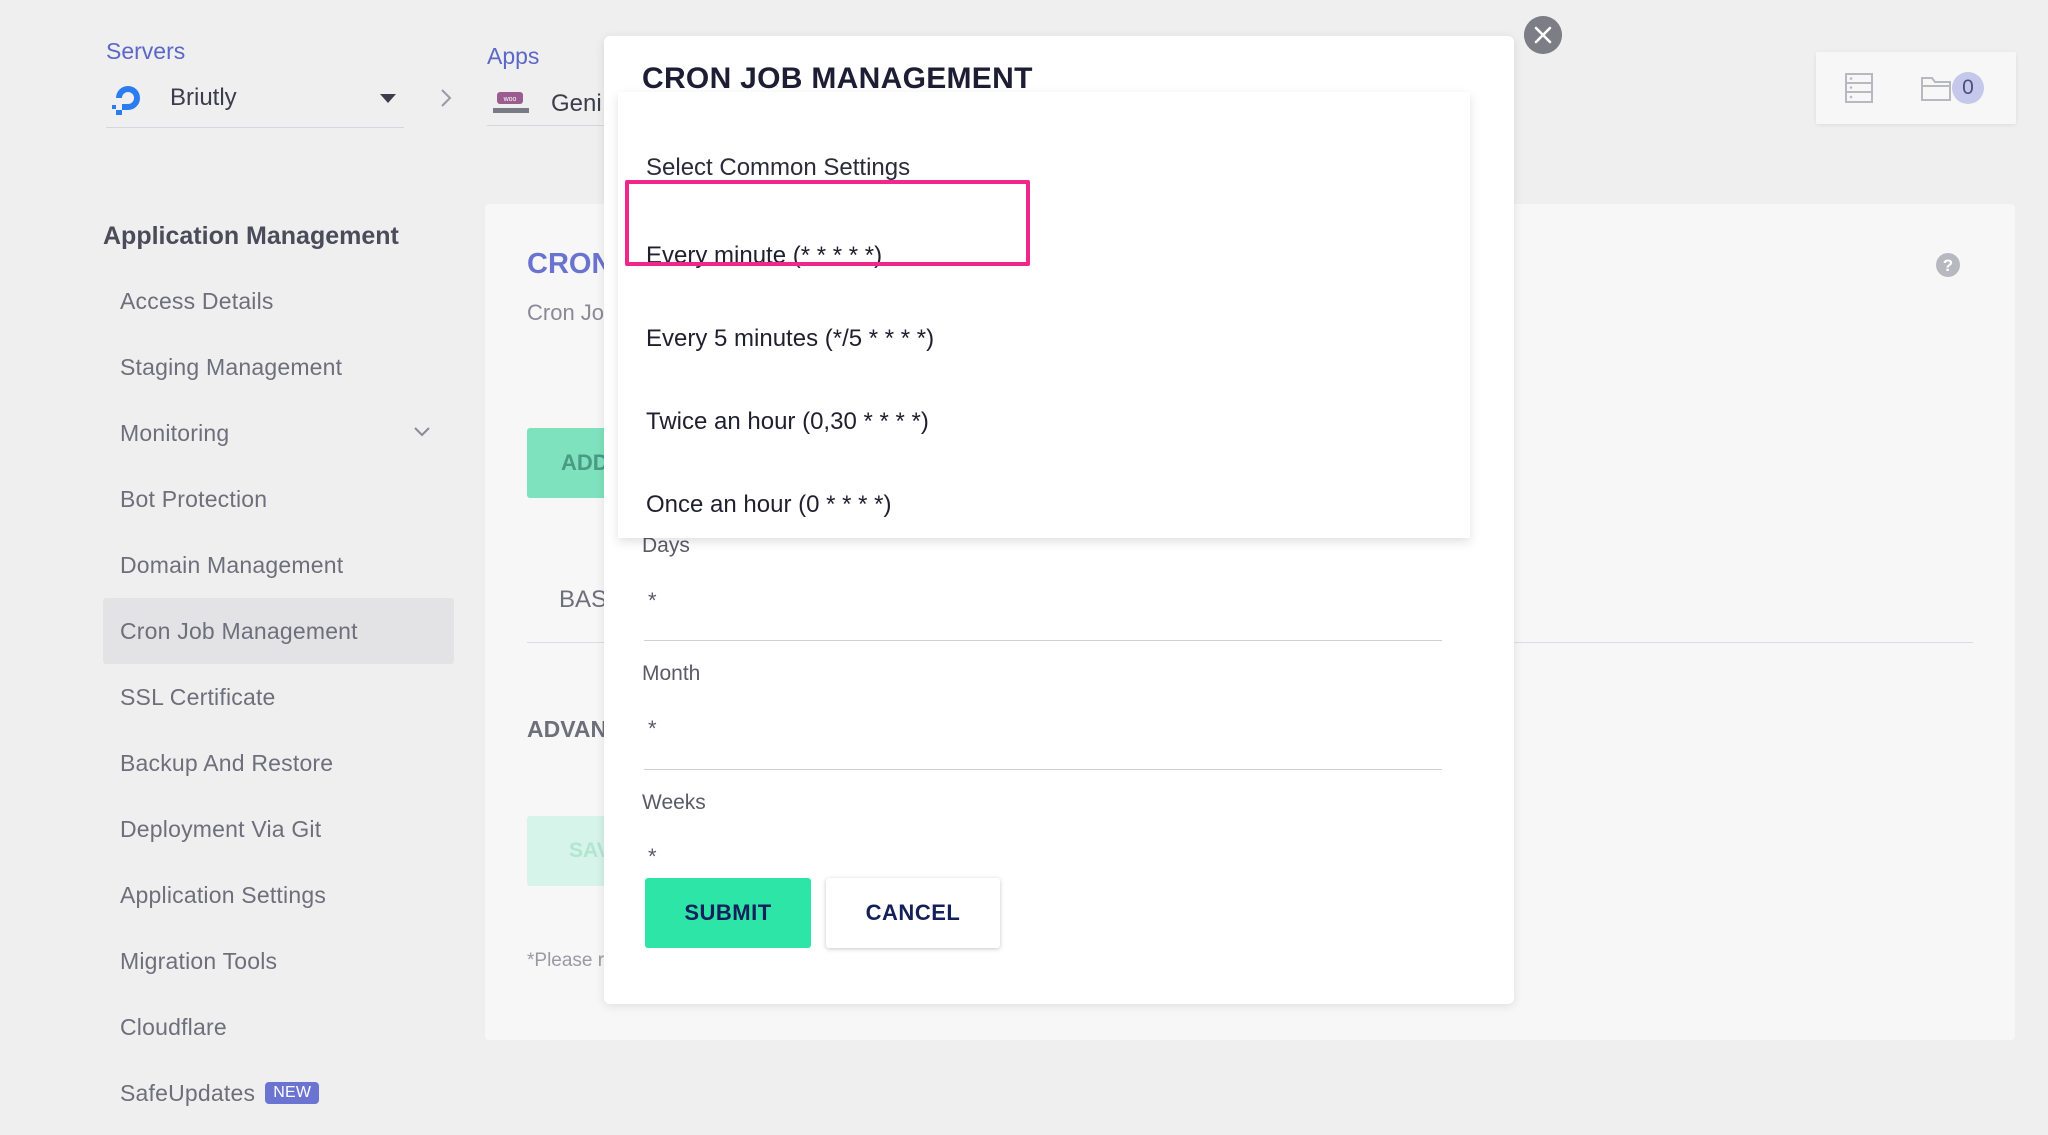  I want to click on sidebar-item-bot-protection: Bot Protection, so click(278, 499).